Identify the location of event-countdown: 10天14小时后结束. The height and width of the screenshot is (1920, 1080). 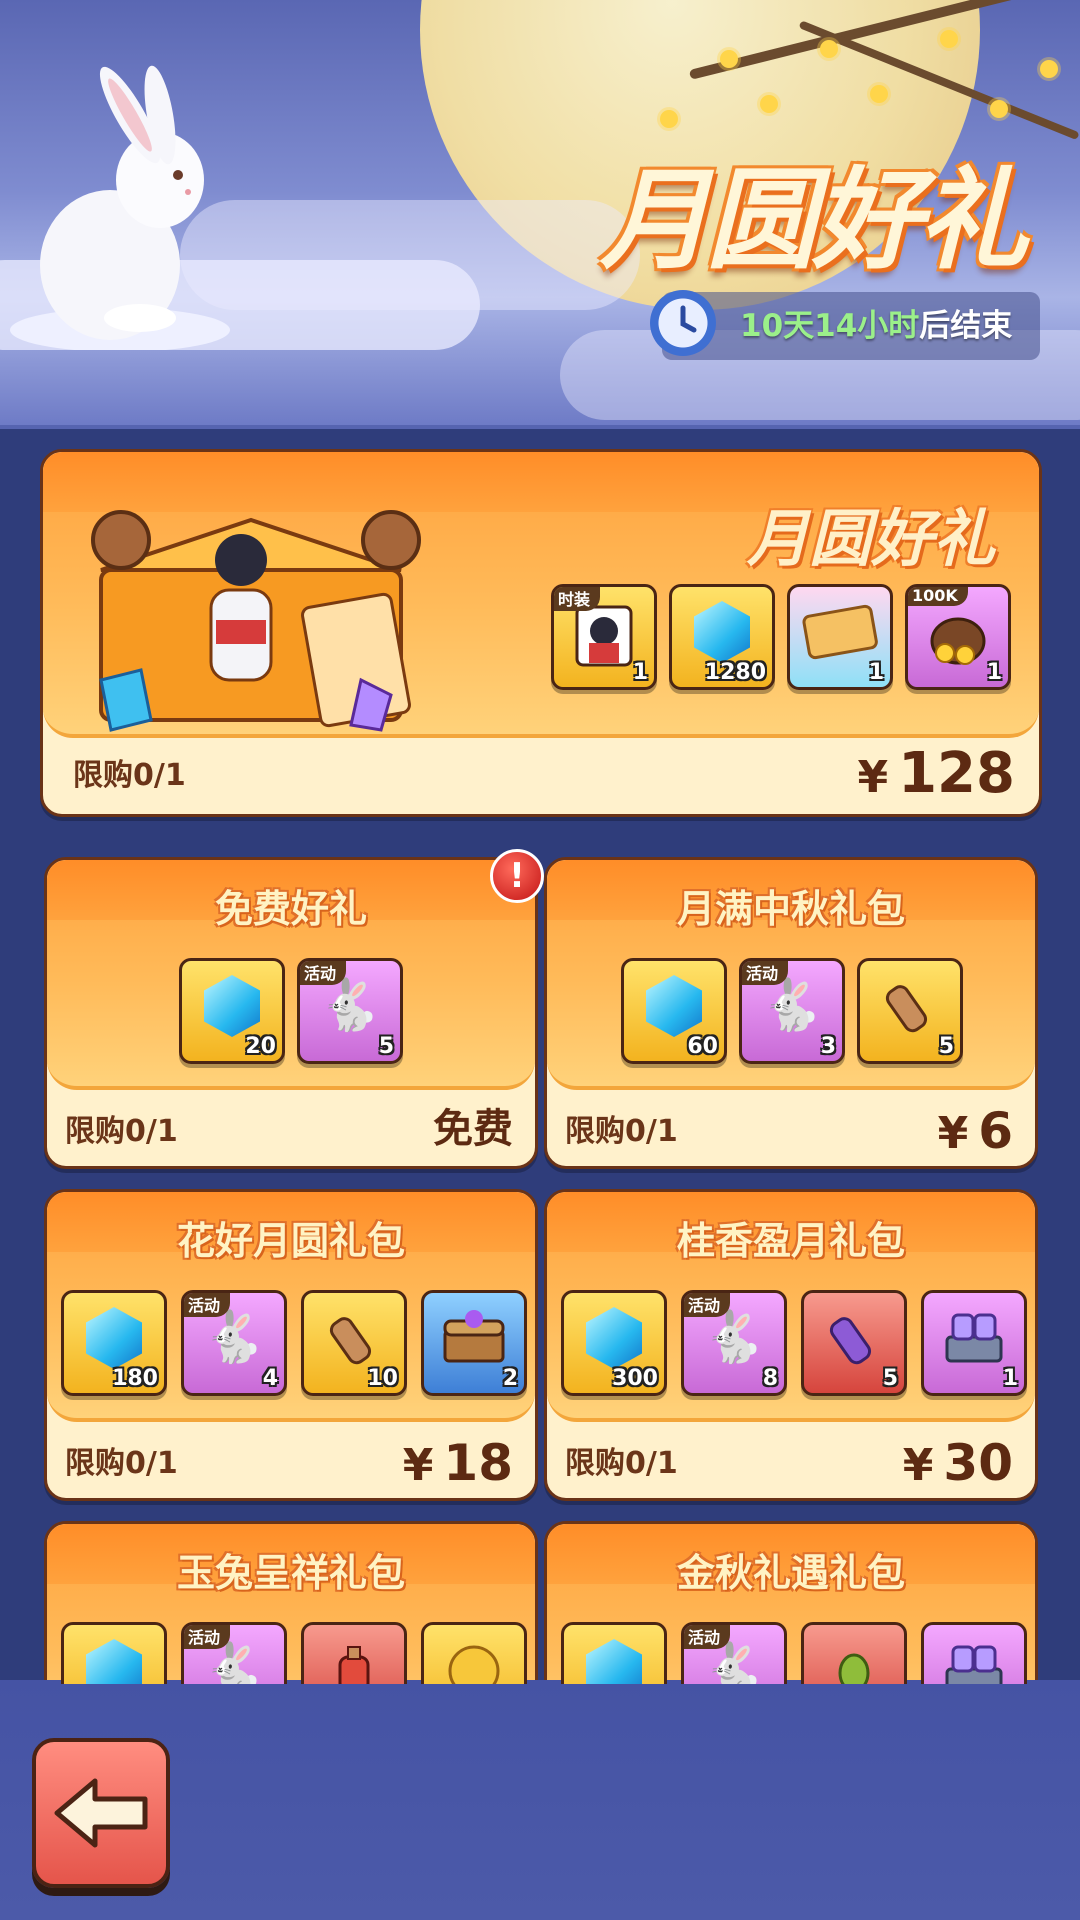
(876, 322).